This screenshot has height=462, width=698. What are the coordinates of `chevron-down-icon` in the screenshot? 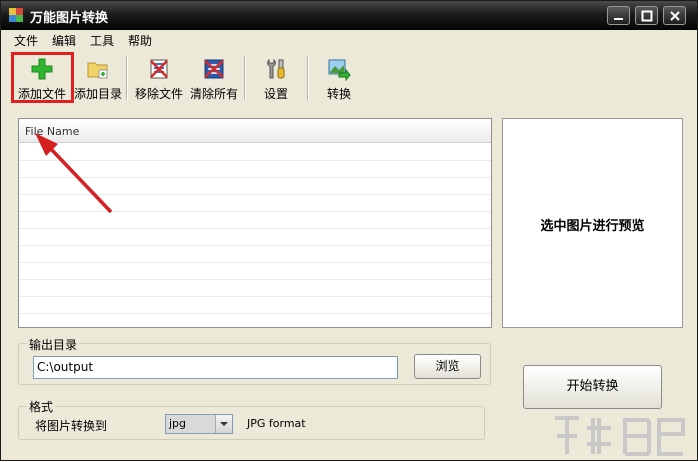 It's located at (224, 424).